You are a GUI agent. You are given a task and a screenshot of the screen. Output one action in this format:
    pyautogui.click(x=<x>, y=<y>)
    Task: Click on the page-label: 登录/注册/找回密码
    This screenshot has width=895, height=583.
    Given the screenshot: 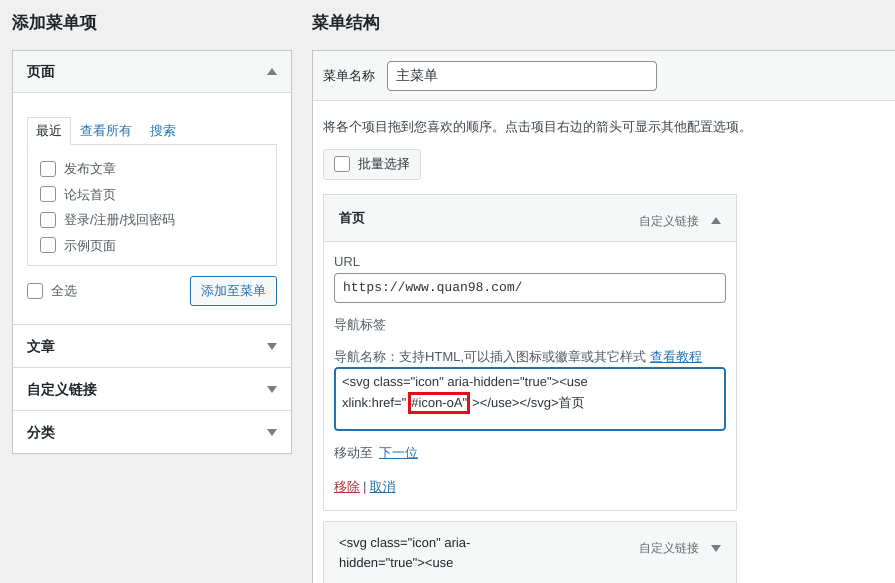 What is the action you would take?
    pyautogui.click(x=120, y=220)
    